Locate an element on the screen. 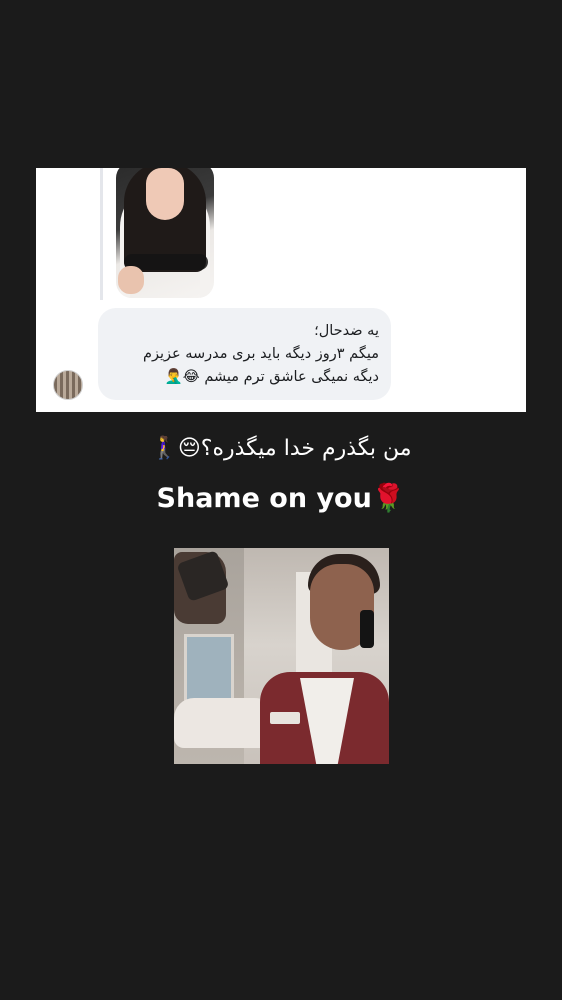 This screenshot has height=1000, width=562. message-line-2: میگم ۳روز دیگه باید بری مدرسه عزیزم is located at coordinates (260, 354).